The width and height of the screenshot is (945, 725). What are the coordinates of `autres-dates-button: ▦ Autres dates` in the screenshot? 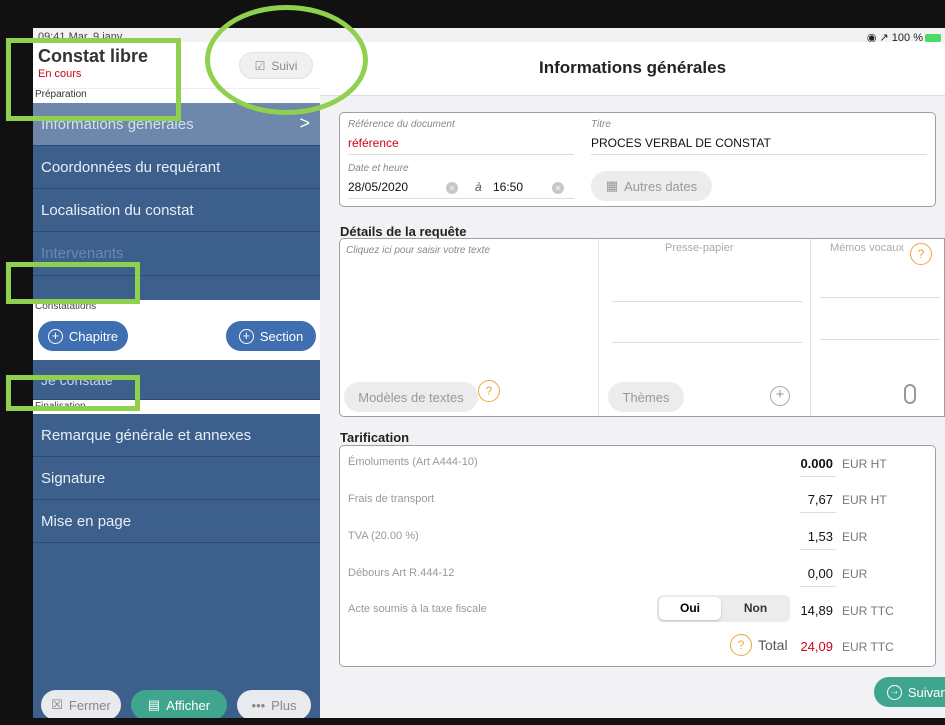 It's located at (651, 186).